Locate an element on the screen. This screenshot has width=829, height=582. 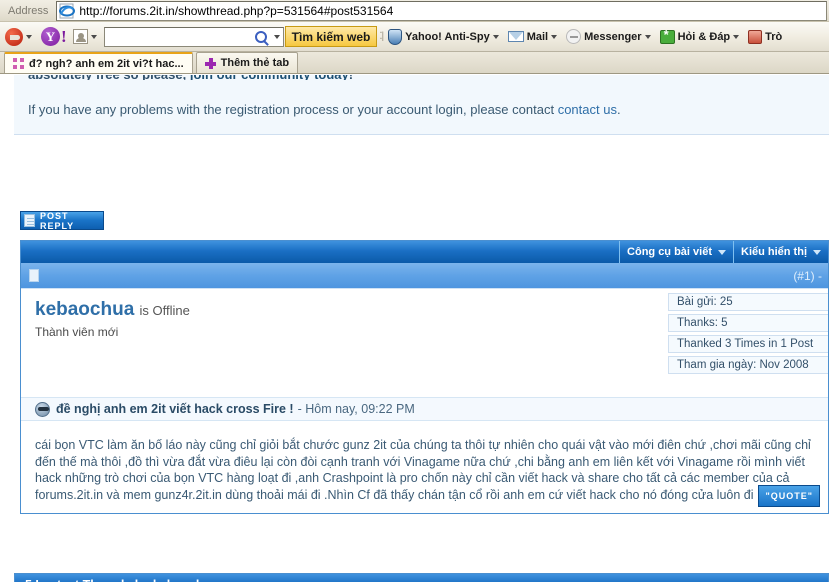
stat-joined: Tham gia ngày: Nov 2008 is located at coordinates (748, 365).